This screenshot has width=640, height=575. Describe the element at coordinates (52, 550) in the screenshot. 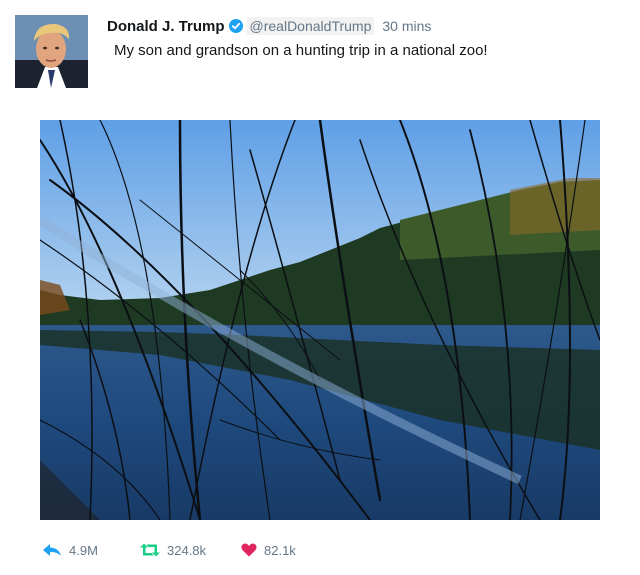

I see `reply-arrow-icon` at that location.